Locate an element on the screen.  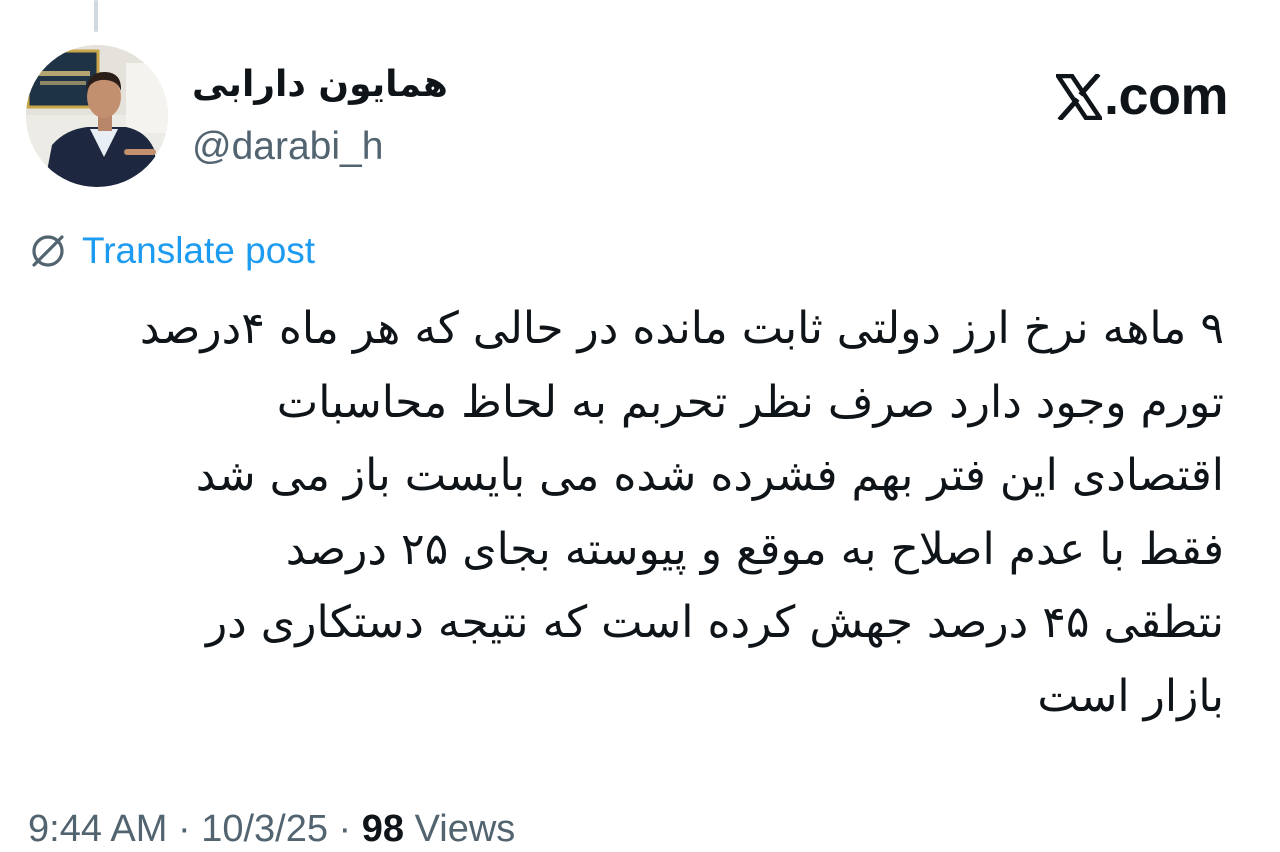
translate-globe-icon is located at coordinates (48, 251).